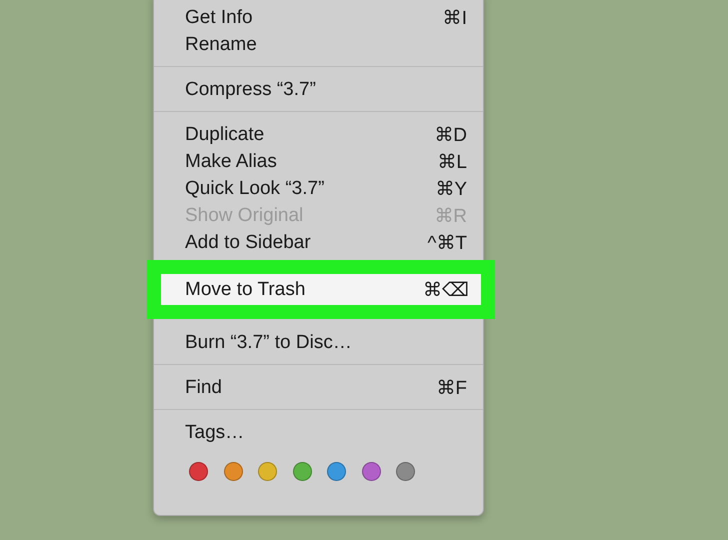  Describe the element at coordinates (318, 387) in the screenshot. I see `menu-item: Find ⌘F` at that location.